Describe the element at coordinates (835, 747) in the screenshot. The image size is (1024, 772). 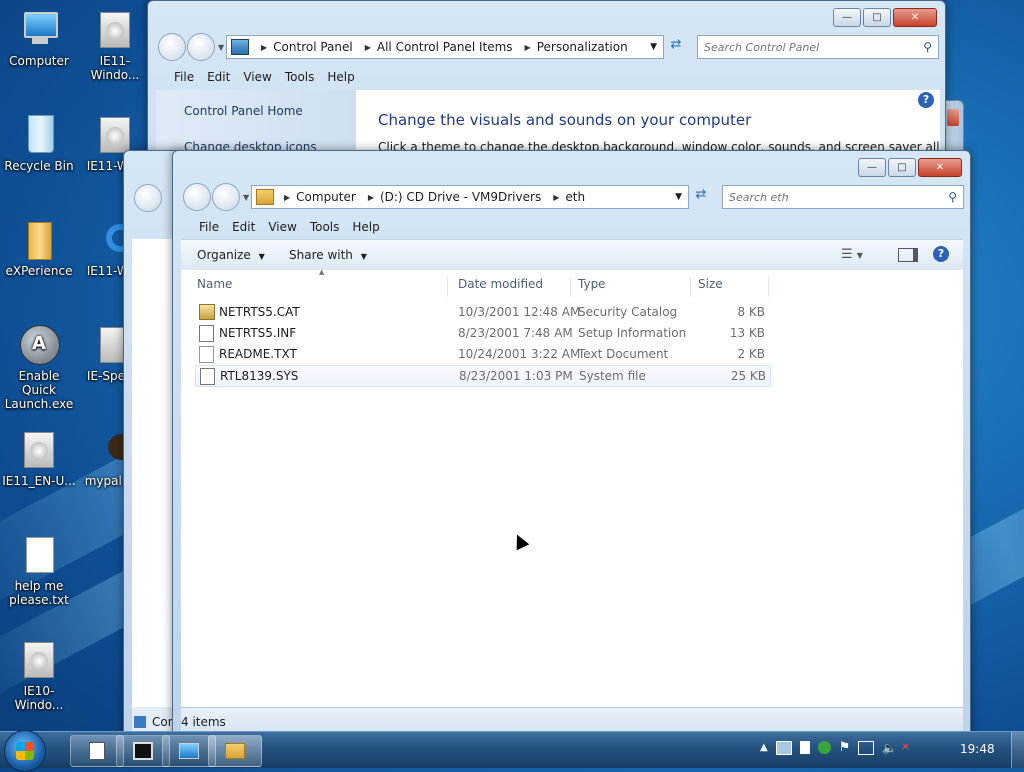
I see `system-tray: ▲ ⚑ 🔈 ✕` at that location.